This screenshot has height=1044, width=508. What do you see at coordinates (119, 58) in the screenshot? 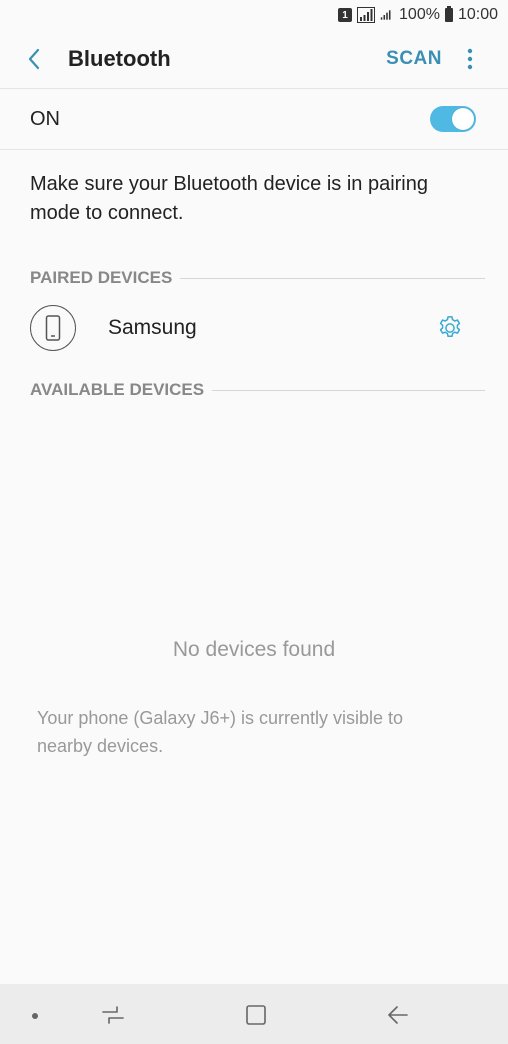
I see `page-title: Bluetooth` at bounding box center [119, 58].